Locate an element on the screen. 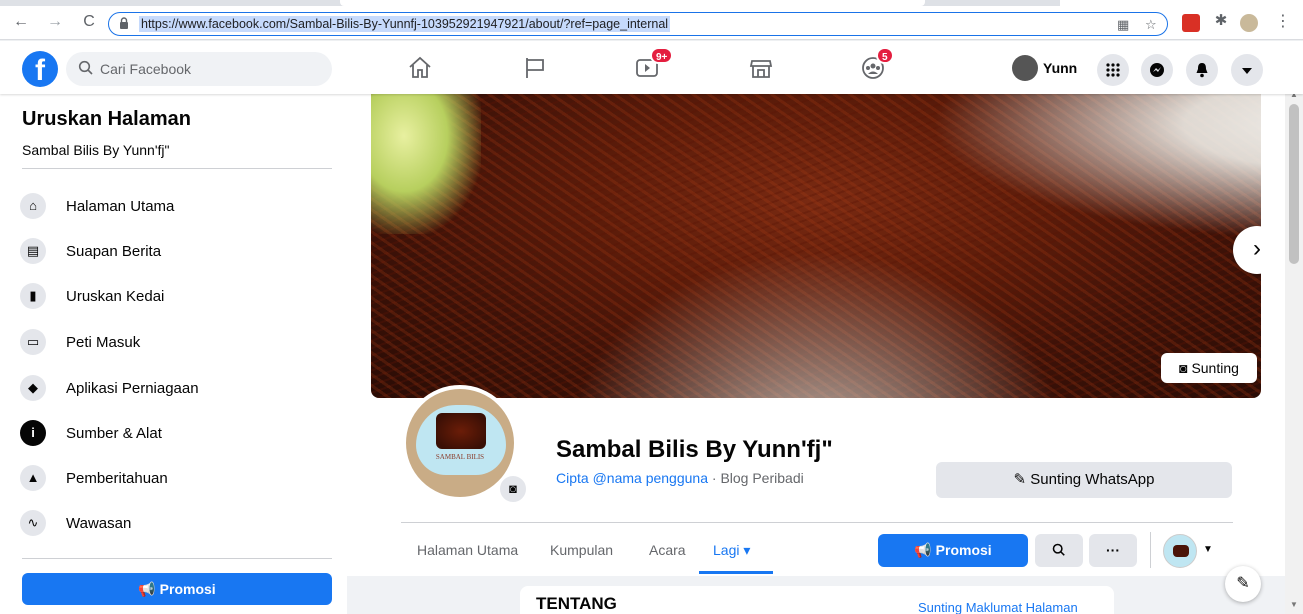  active-tab-indicator is located at coordinates (736, 572).